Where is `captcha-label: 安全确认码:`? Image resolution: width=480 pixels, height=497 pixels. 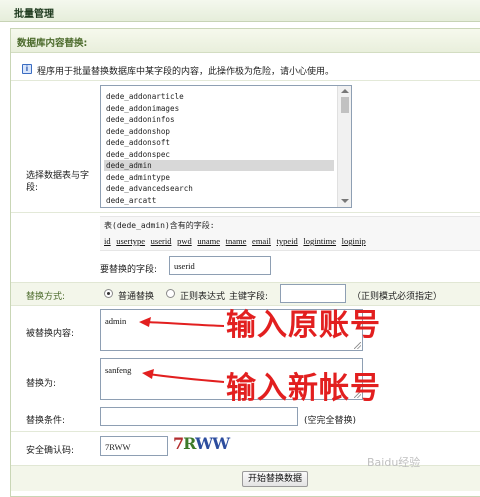 captcha-label: 安全确认码: is located at coordinates (50, 451).